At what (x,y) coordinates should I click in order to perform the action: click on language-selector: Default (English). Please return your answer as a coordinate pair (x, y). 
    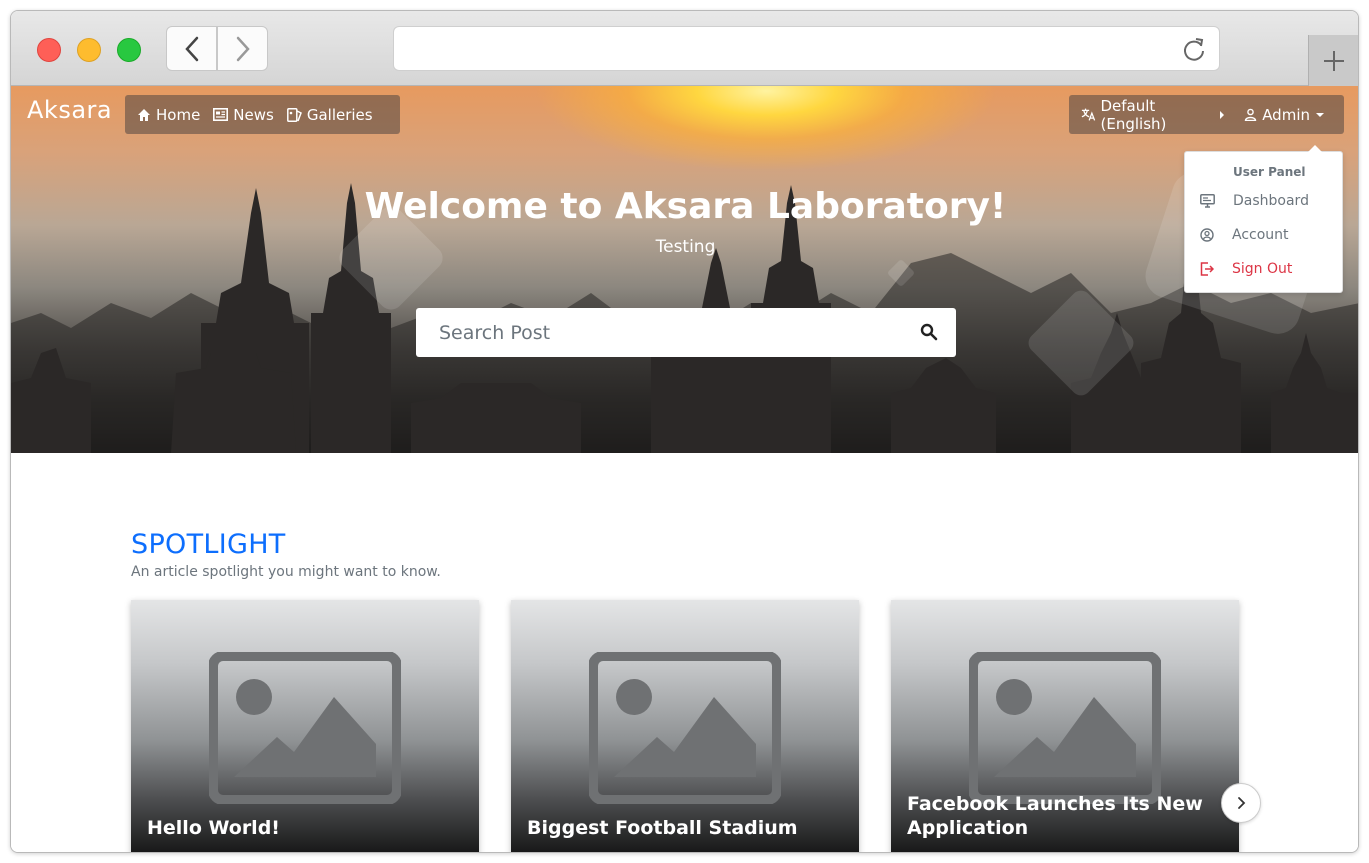
    Looking at the image, I should click on (1153, 114).